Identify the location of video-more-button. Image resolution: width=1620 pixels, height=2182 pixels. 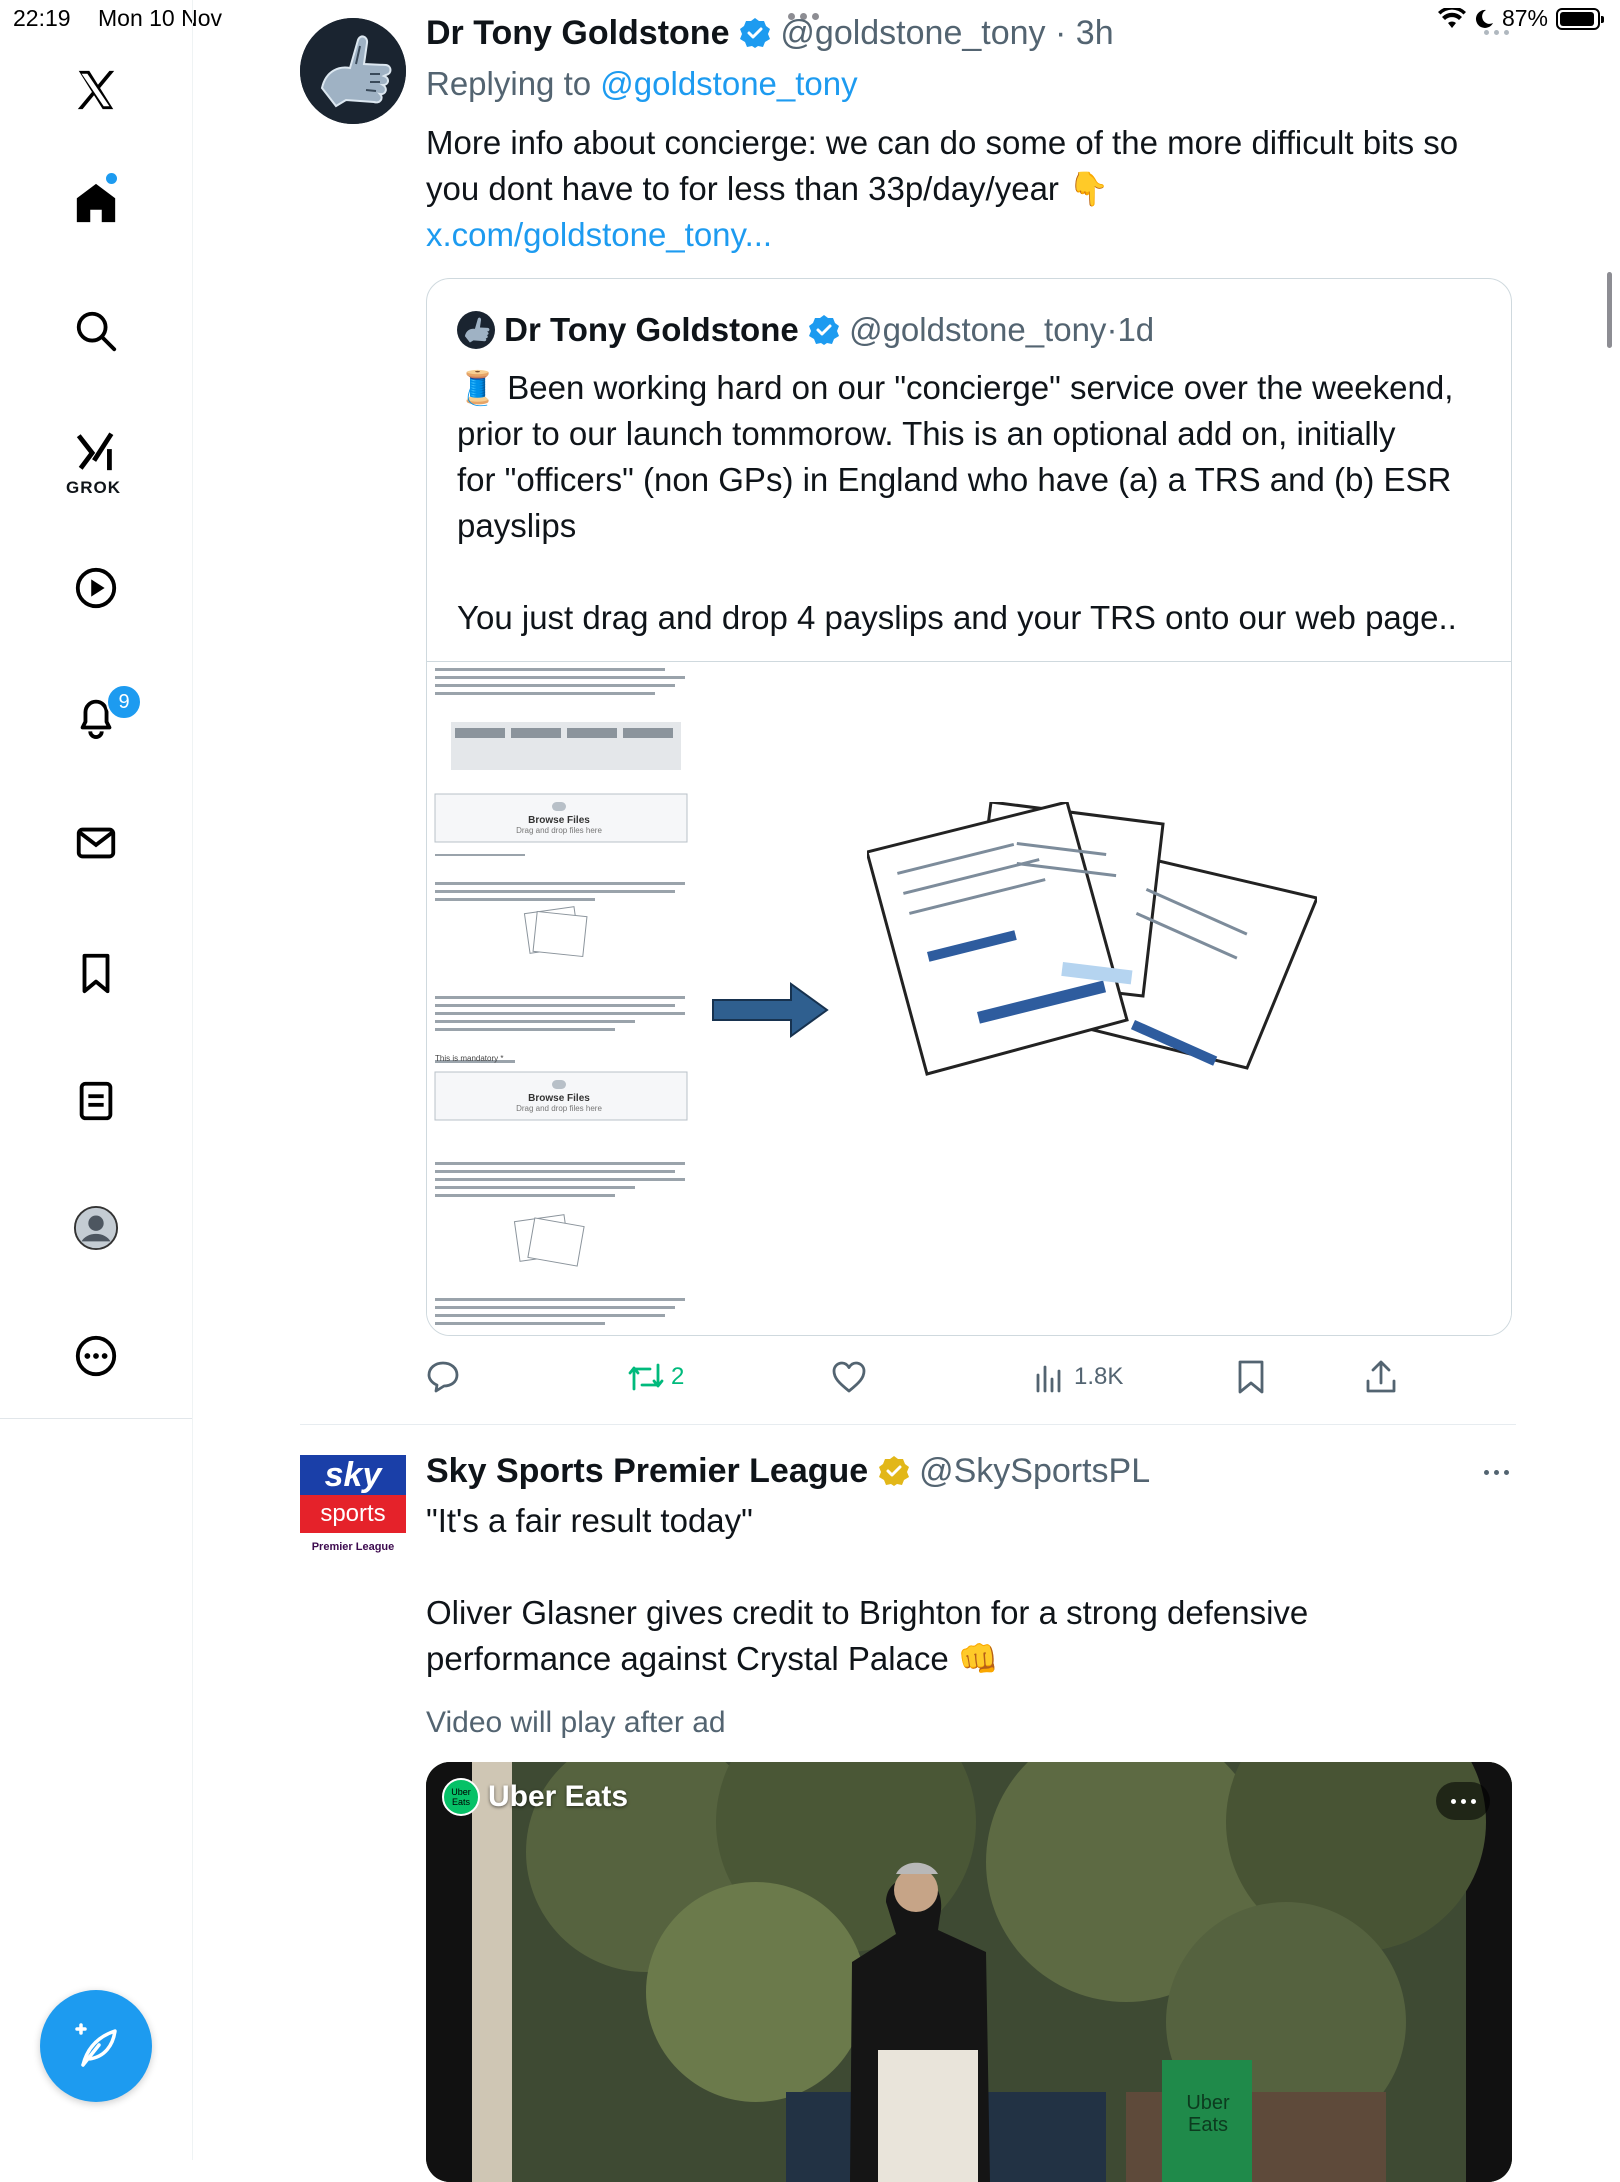
(1463, 1801).